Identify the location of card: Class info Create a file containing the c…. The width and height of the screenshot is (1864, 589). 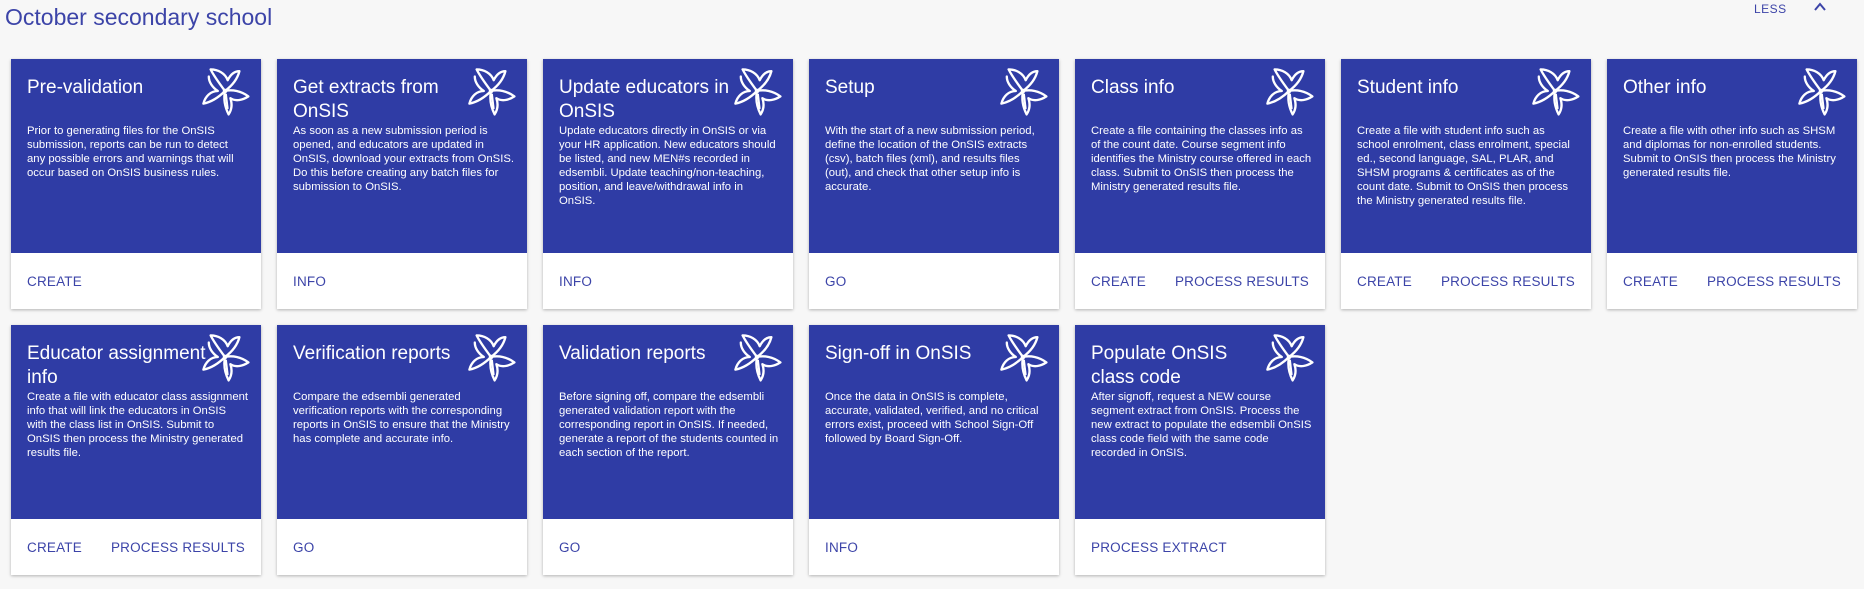
(1200, 184).